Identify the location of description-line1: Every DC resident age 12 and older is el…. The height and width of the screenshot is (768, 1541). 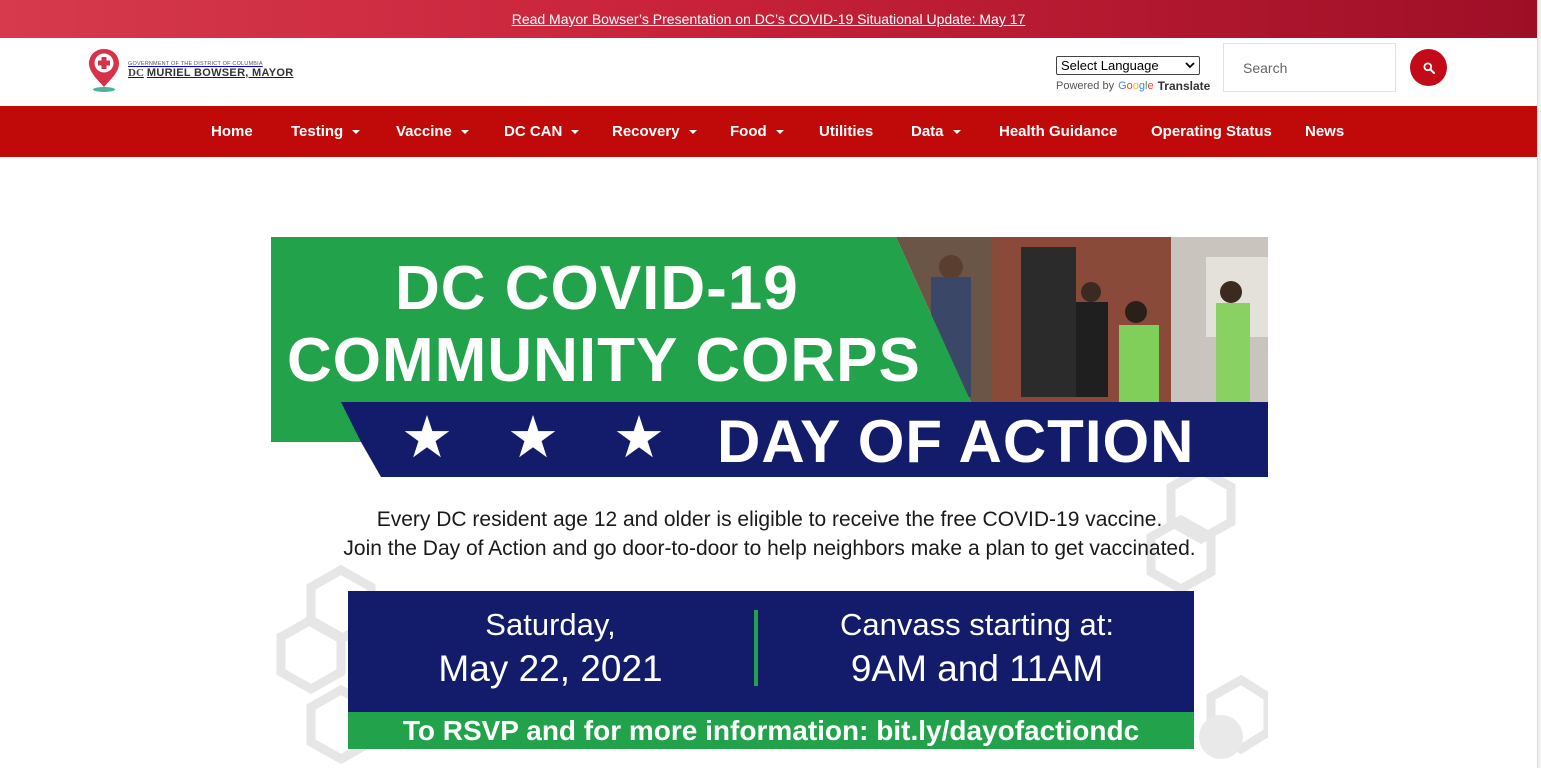
(769, 519).